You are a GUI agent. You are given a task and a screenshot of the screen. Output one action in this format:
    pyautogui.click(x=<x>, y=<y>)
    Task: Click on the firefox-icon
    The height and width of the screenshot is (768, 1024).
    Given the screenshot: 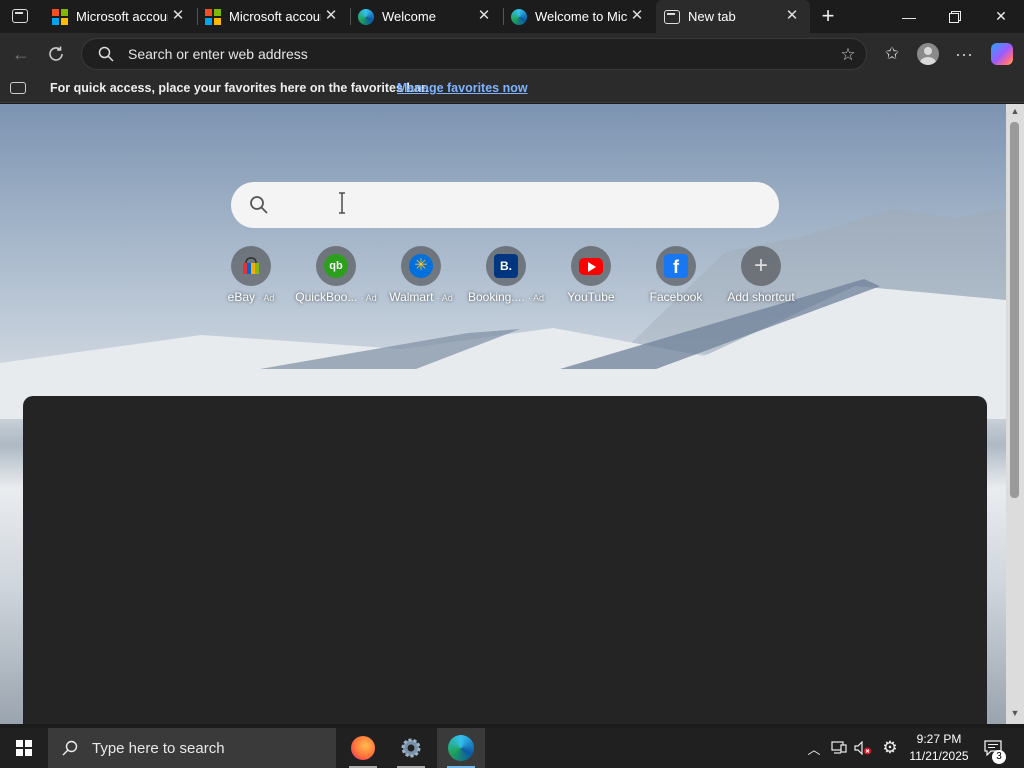 What is the action you would take?
    pyautogui.click(x=363, y=748)
    